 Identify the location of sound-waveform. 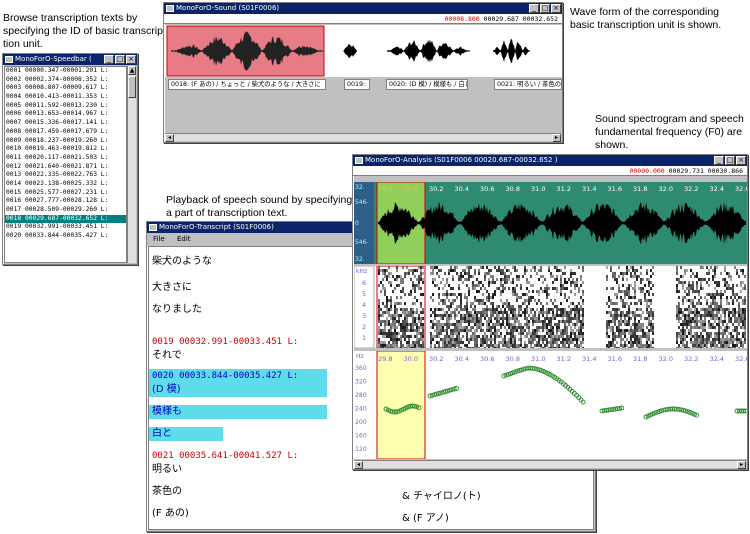
(363, 51).